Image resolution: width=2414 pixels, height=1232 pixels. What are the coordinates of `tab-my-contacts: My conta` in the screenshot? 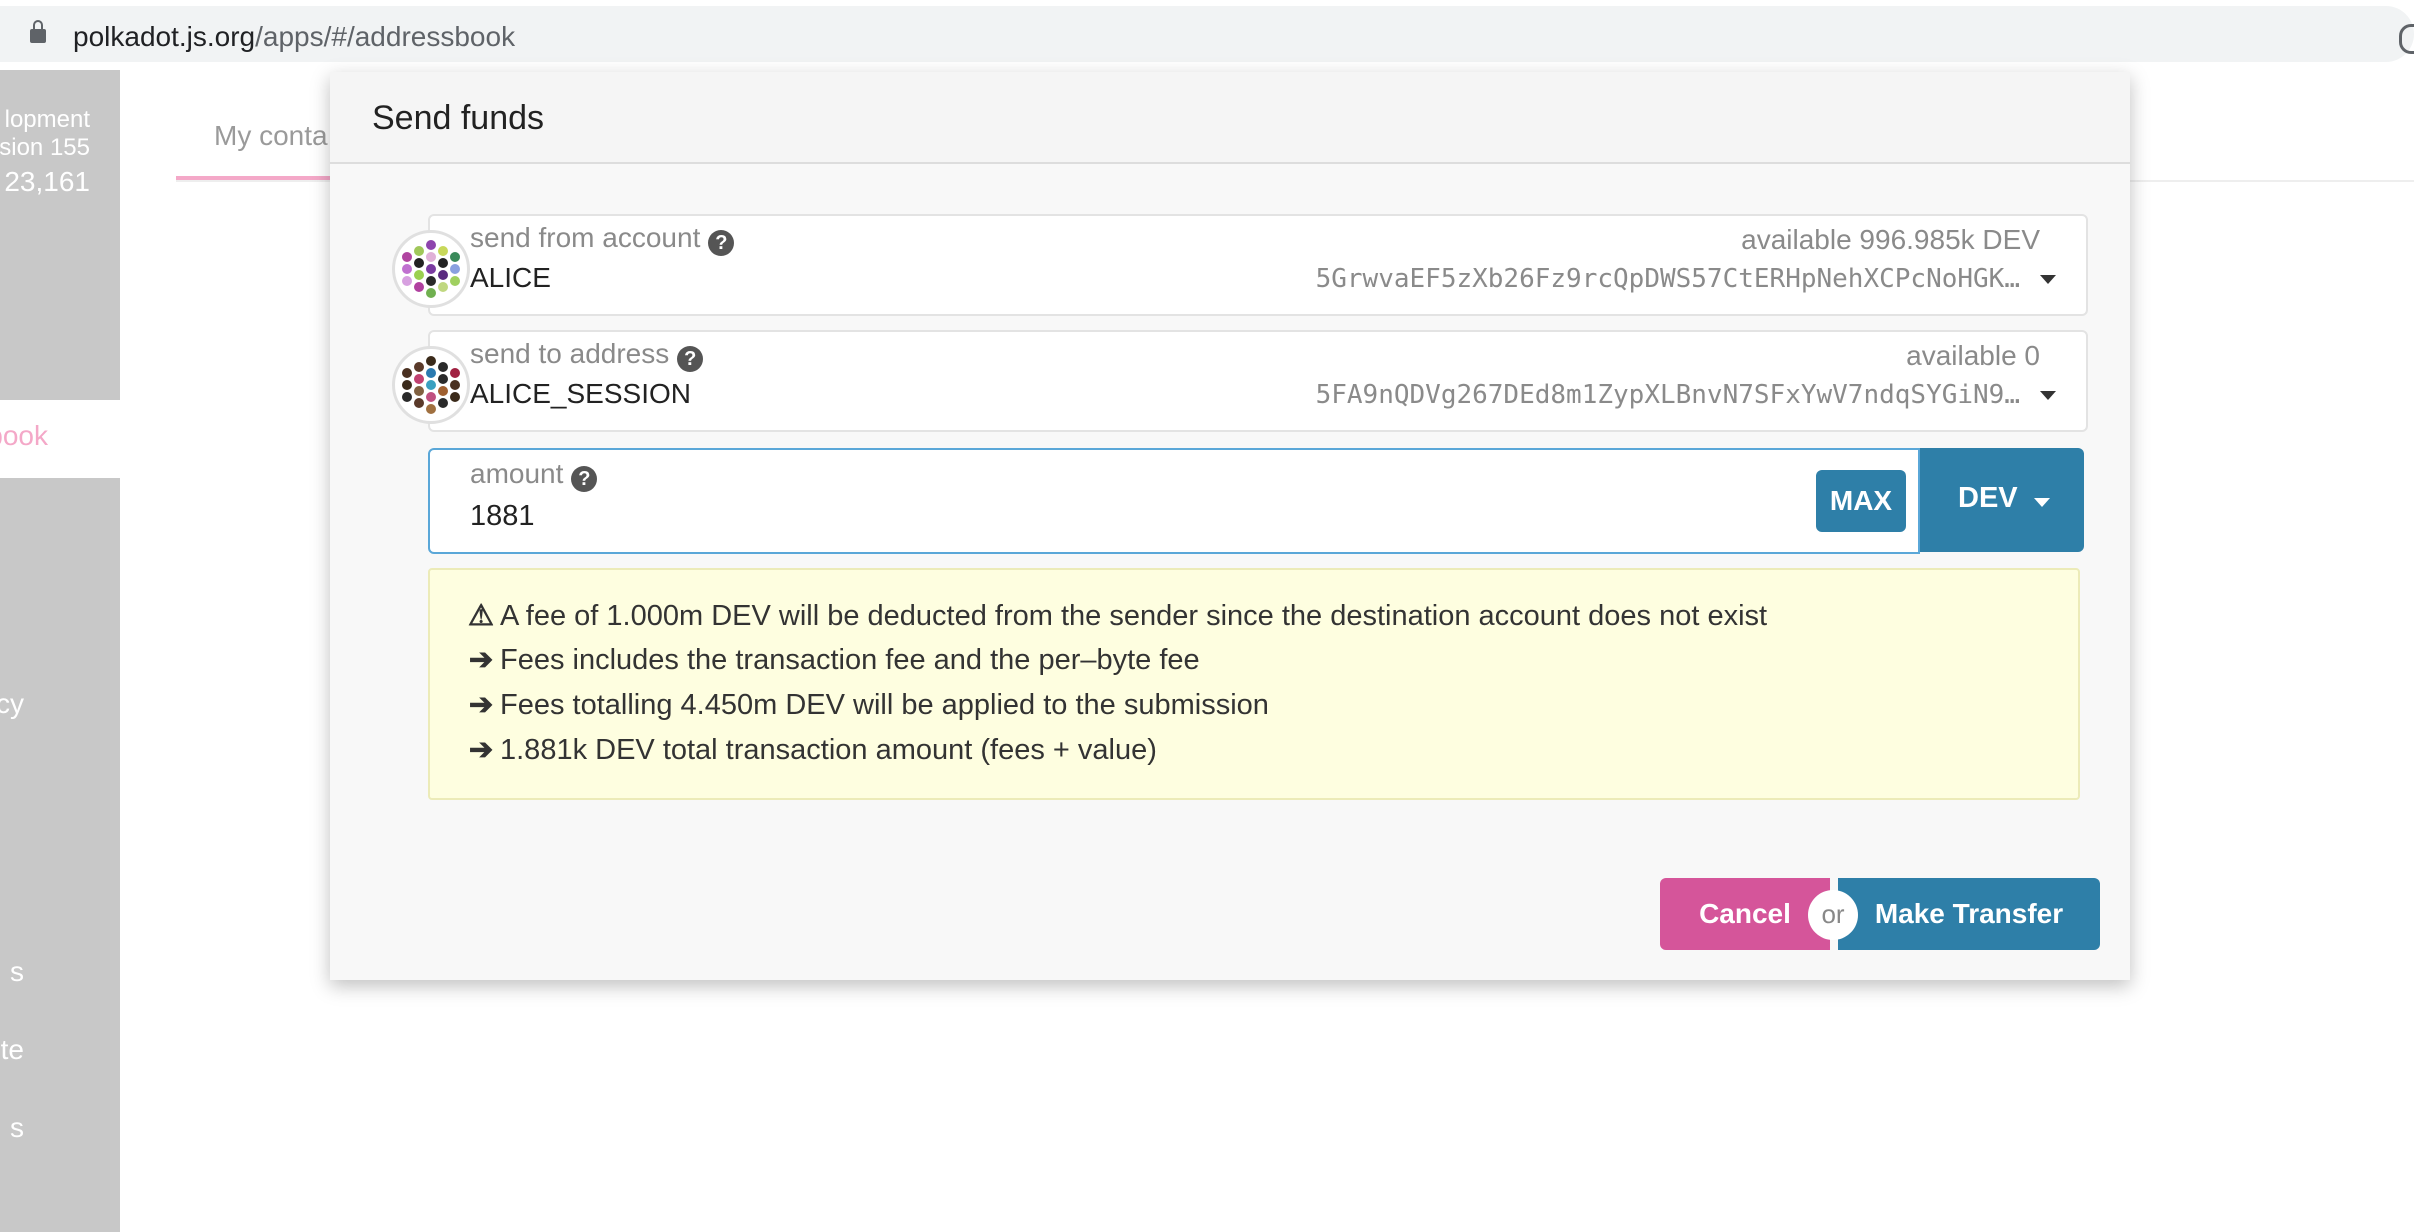 It's located at (271, 136).